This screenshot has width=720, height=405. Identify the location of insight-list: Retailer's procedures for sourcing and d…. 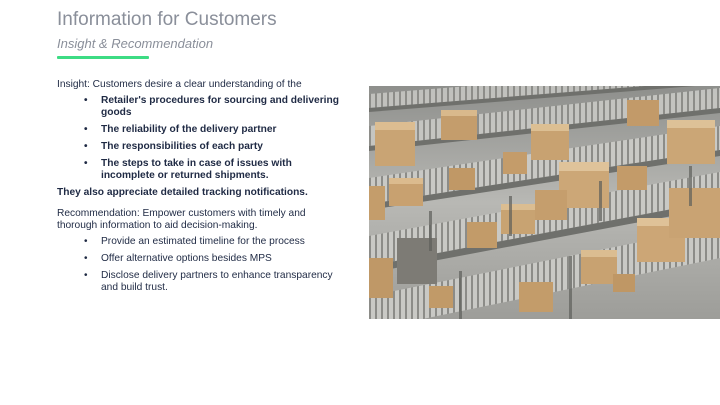
(202, 138).